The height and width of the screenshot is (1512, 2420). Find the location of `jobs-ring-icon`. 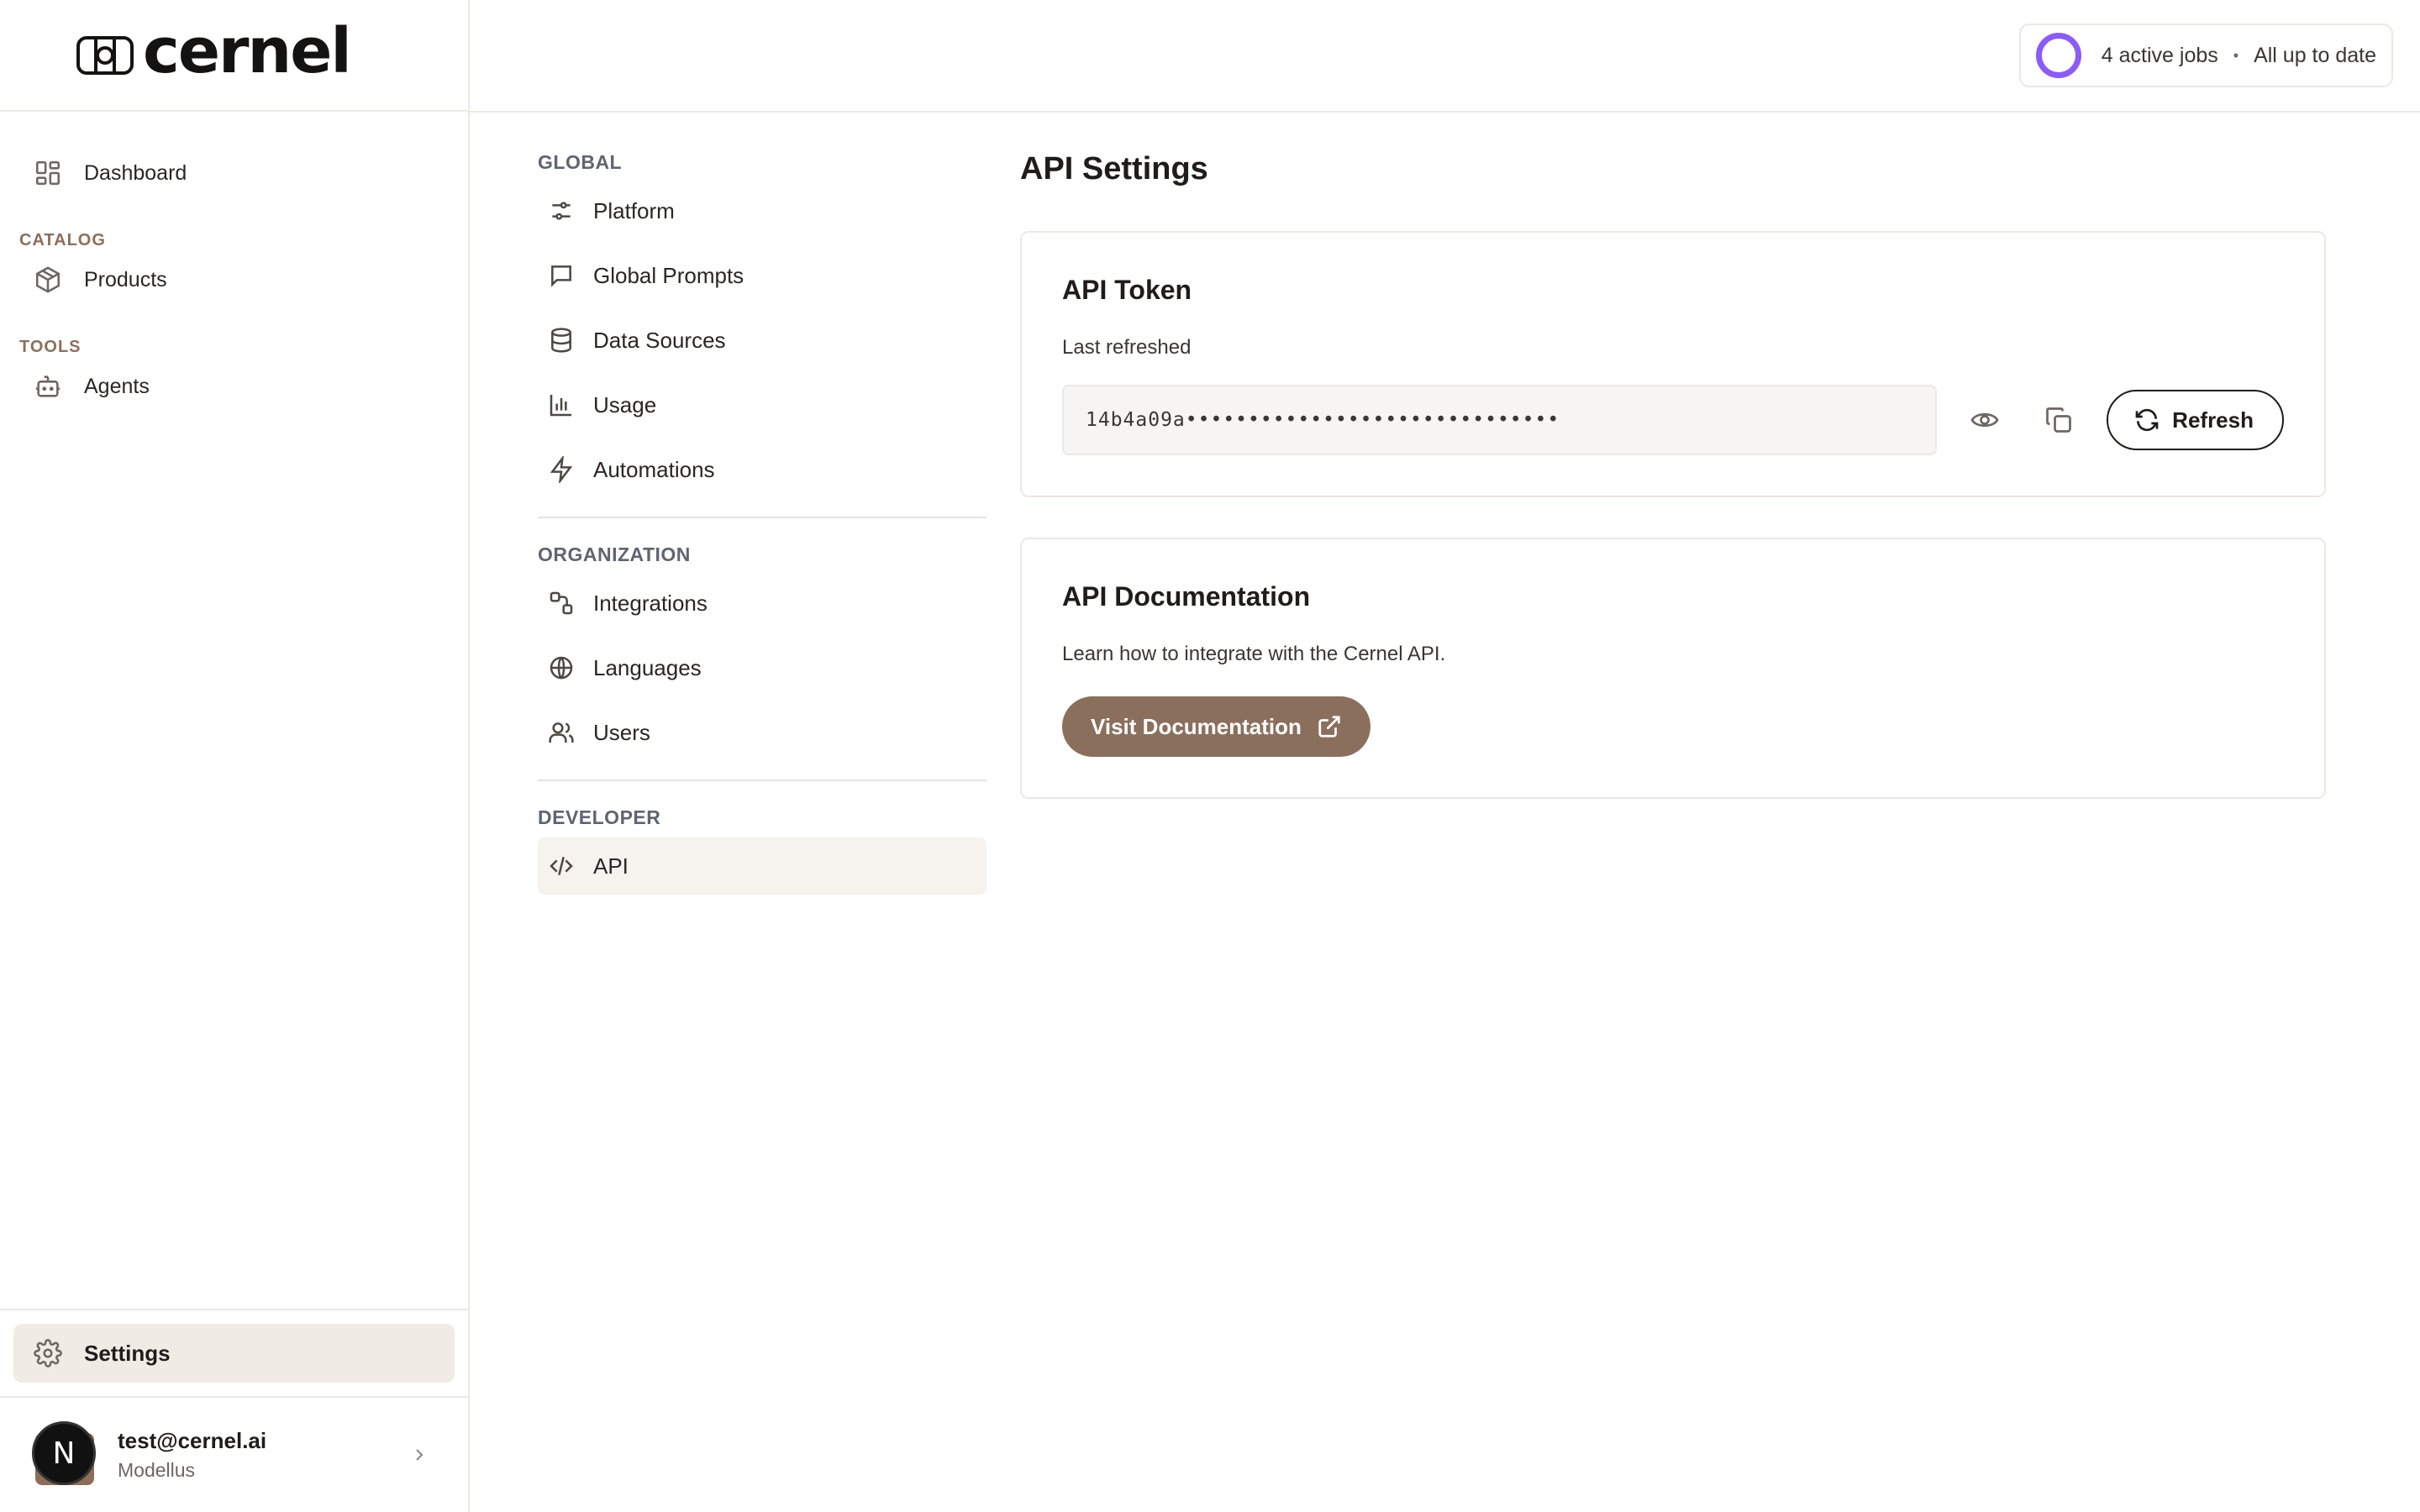

jobs-ring-icon is located at coordinates (2058, 55).